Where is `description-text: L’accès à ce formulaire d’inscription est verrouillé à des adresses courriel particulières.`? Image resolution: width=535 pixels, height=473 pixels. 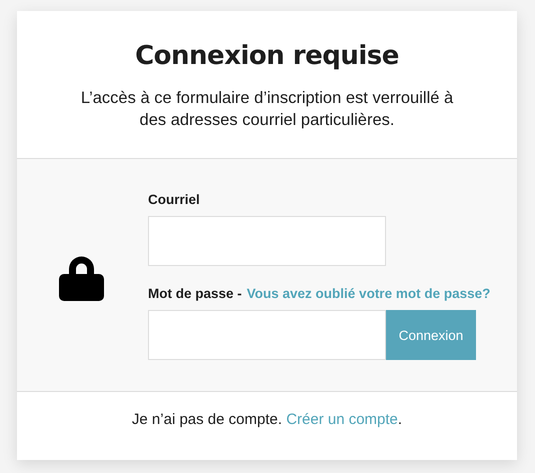
description-text: L’accès à ce formulaire d’inscription est verrouillé à des adresses courriel particulières. is located at coordinates (267, 109).